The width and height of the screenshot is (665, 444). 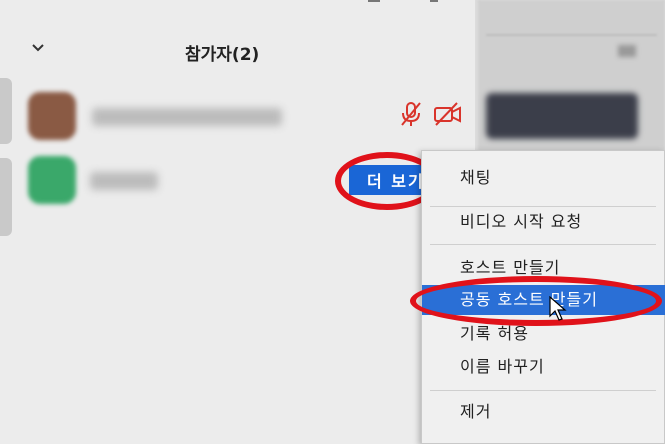 What do you see at coordinates (543, 268) in the screenshot?
I see `menu-item-make-host: 호스트 만들기` at bounding box center [543, 268].